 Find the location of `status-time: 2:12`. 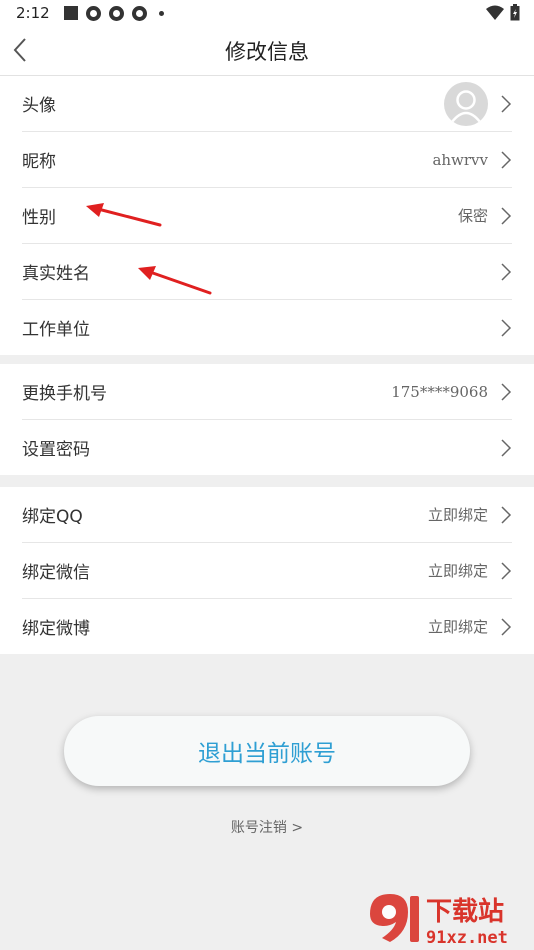

status-time: 2:12 is located at coordinates (33, 13).